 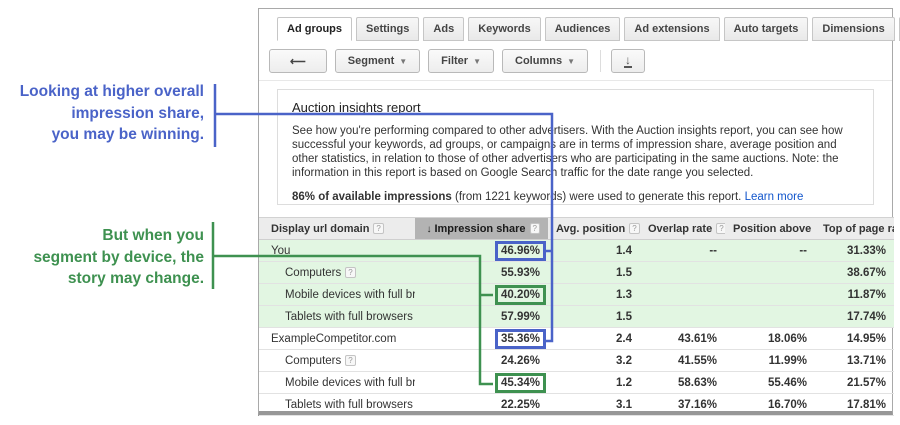 What do you see at coordinates (539, 61) in the screenshot?
I see `columns-button-label: Columns` at bounding box center [539, 61].